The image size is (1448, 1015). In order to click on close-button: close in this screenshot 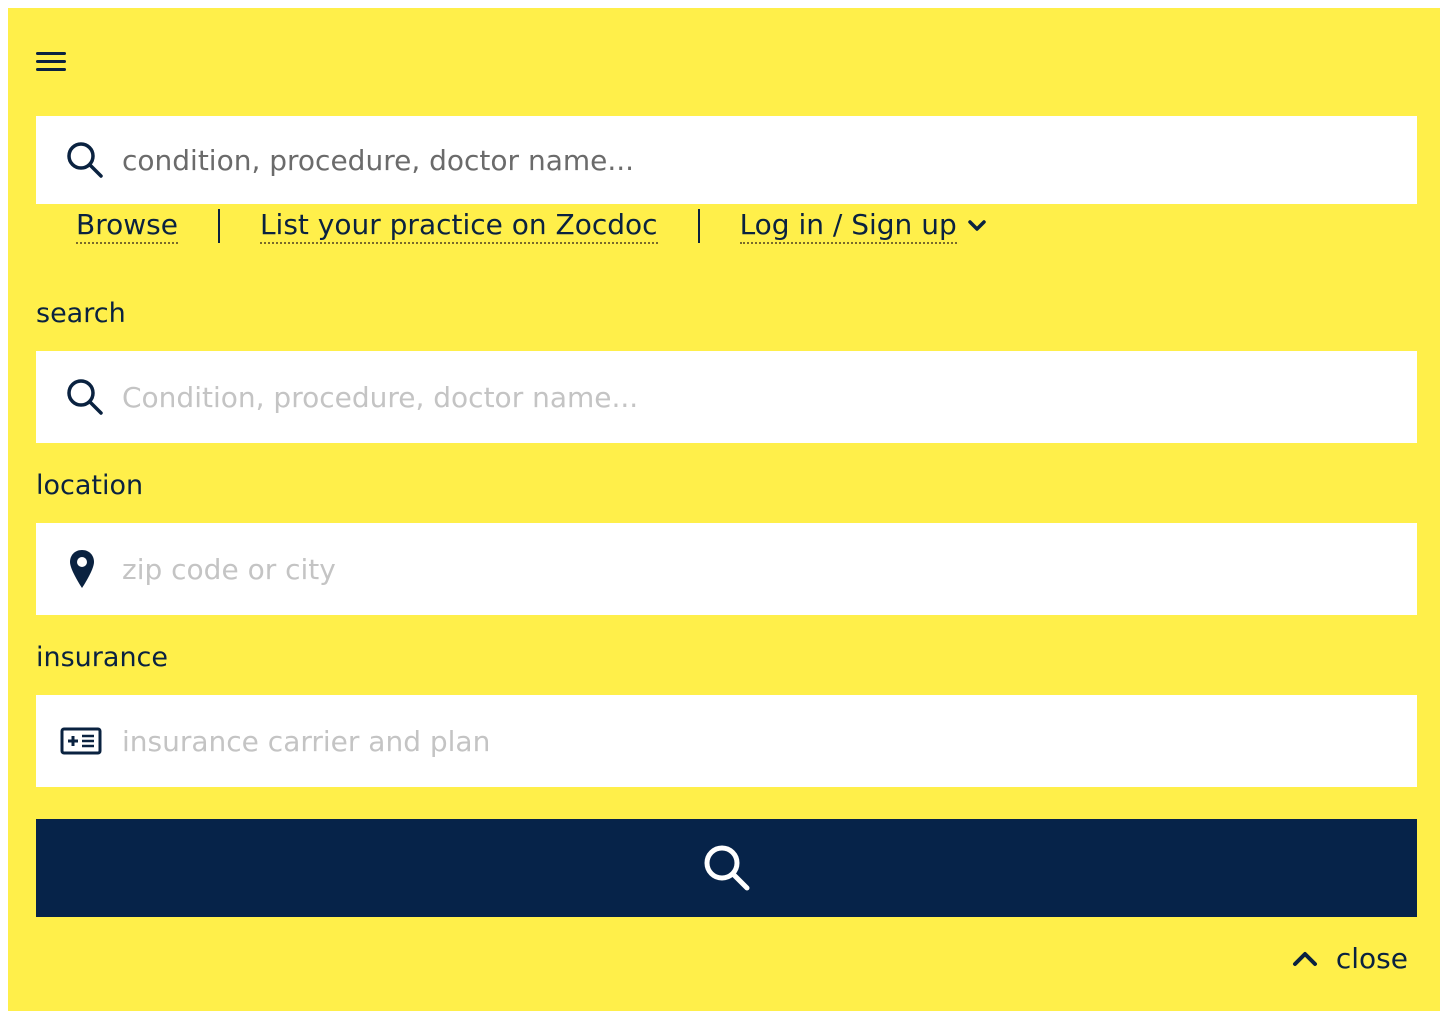, I will do `click(1350, 958)`.